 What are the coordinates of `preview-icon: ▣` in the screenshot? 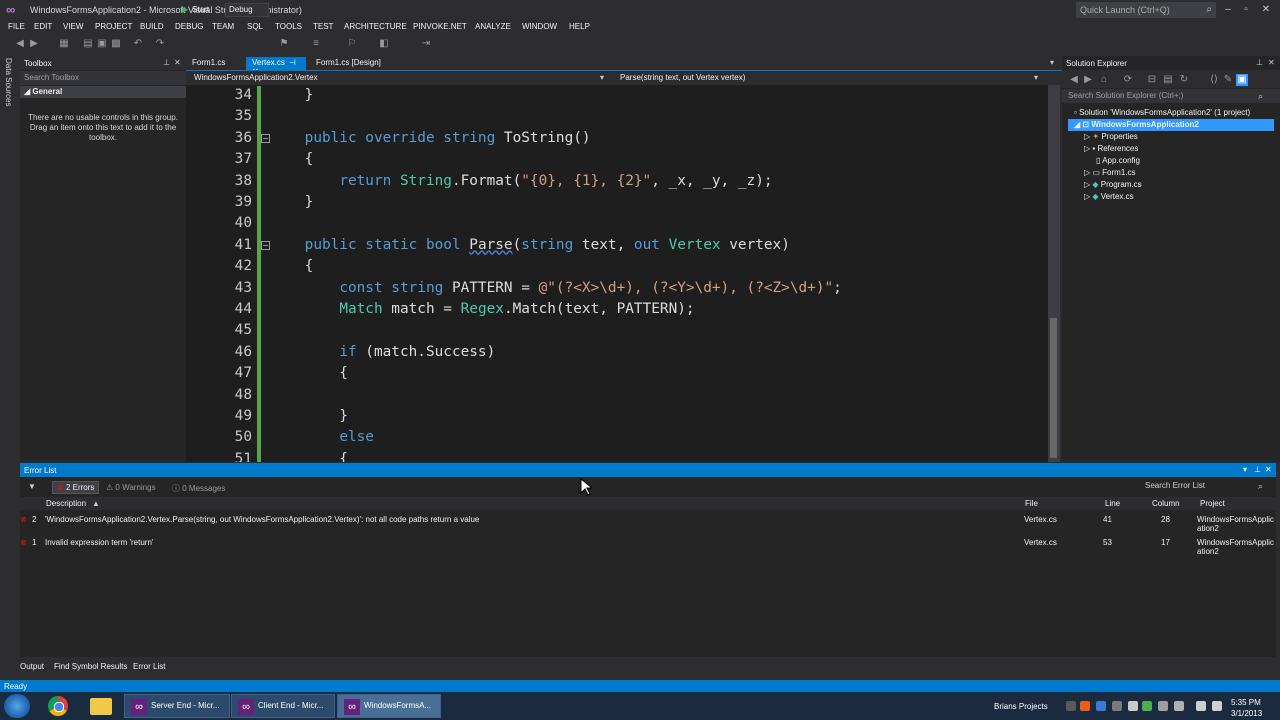 It's located at (1242, 80).